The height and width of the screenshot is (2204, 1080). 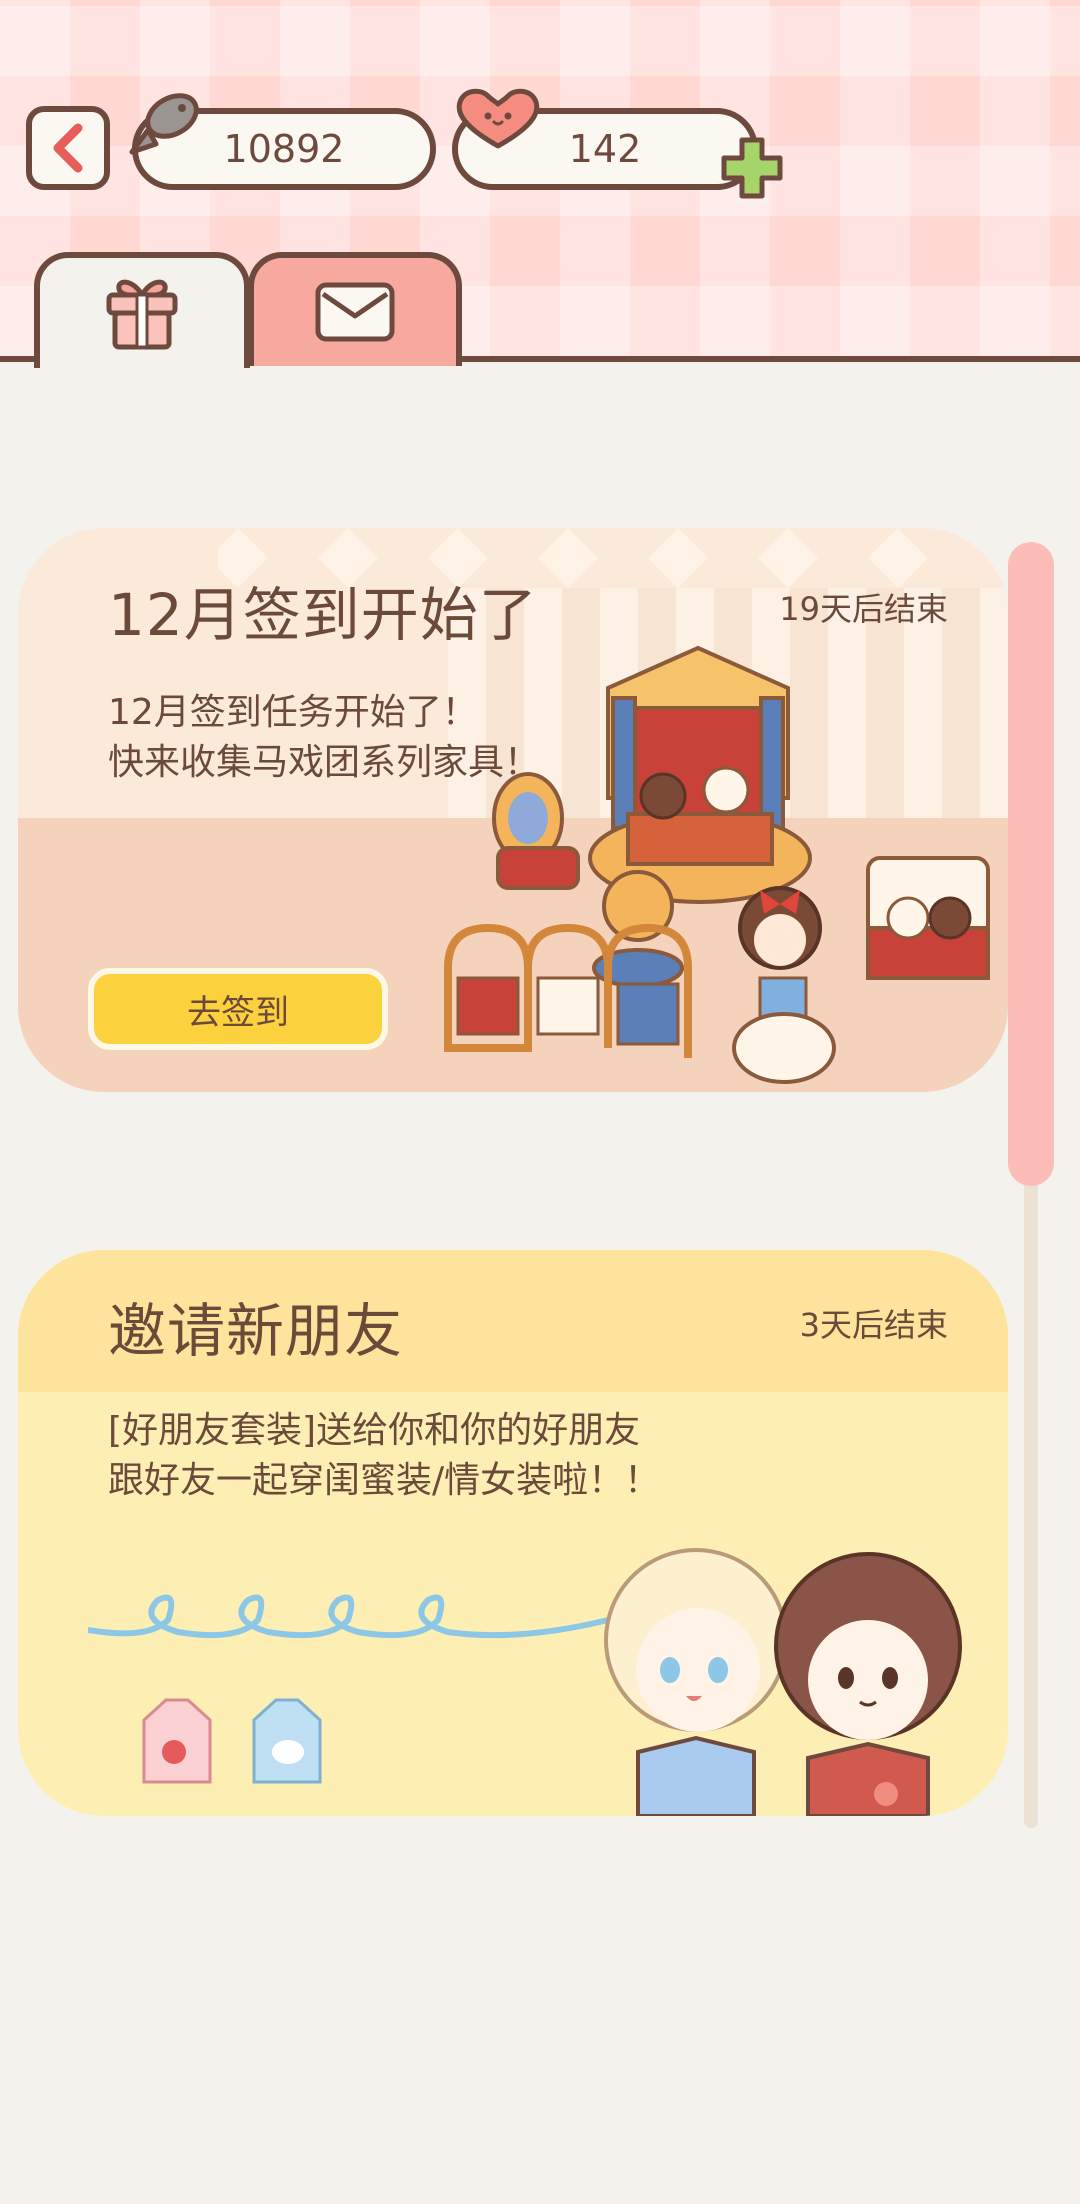 I want to click on back-button, so click(x=68, y=148).